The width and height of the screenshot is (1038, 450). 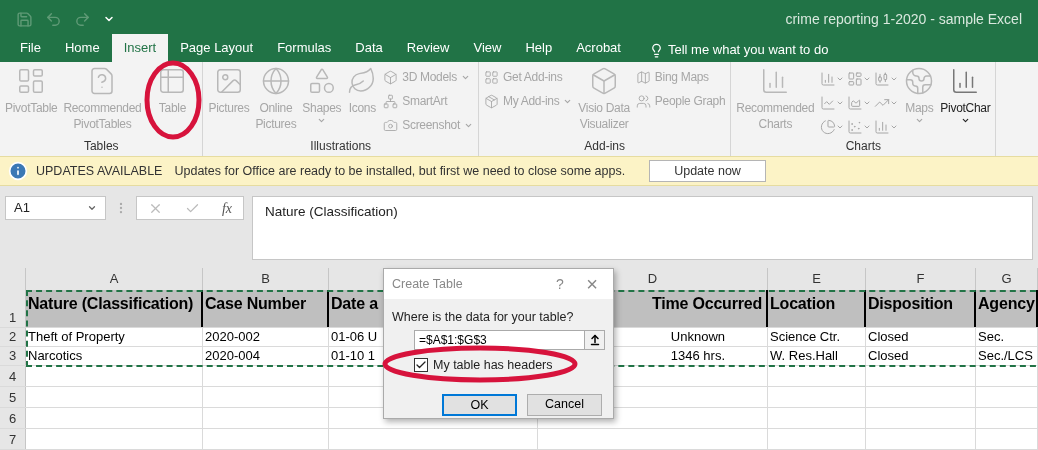 What do you see at coordinates (707, 171) in the screenshot?
I see `update-now-button: Update now` at bounding box center [707, 171].